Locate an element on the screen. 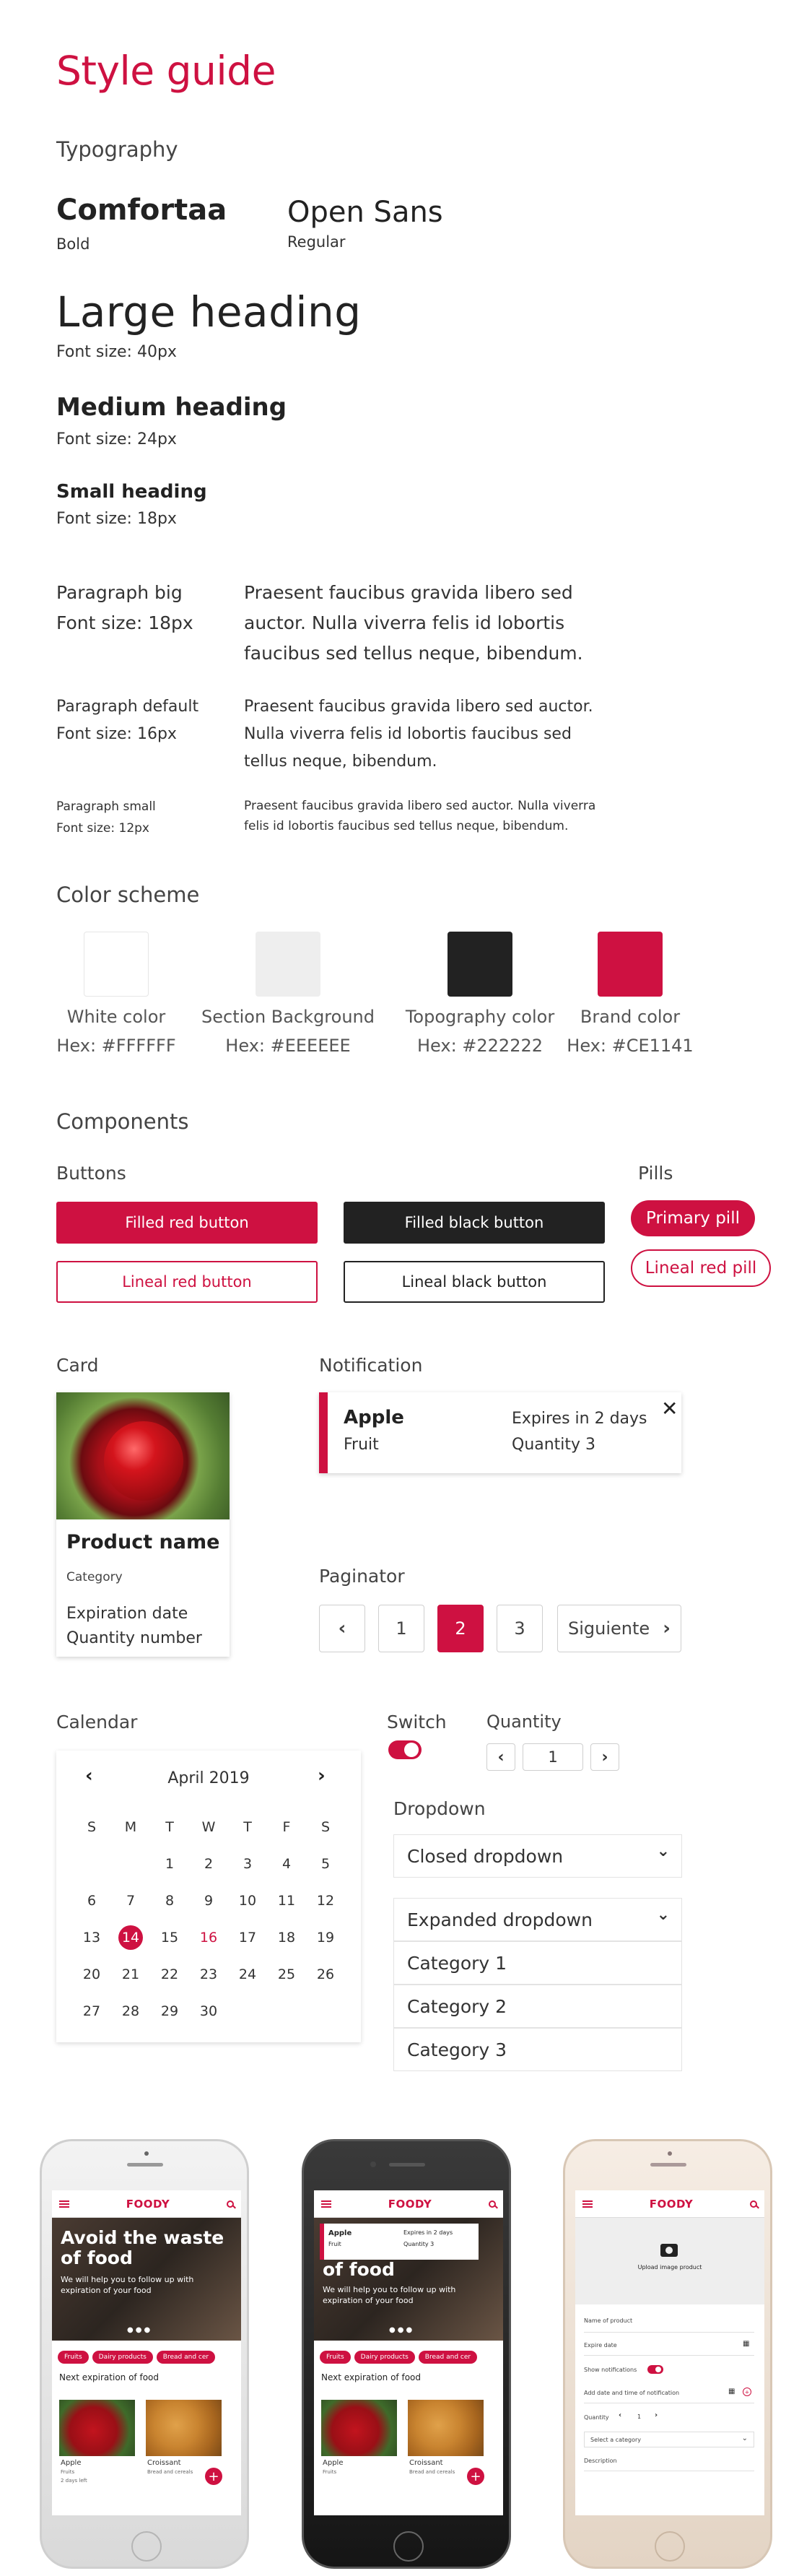  quantity-input: 1 is located at coordinates (553, 1757).